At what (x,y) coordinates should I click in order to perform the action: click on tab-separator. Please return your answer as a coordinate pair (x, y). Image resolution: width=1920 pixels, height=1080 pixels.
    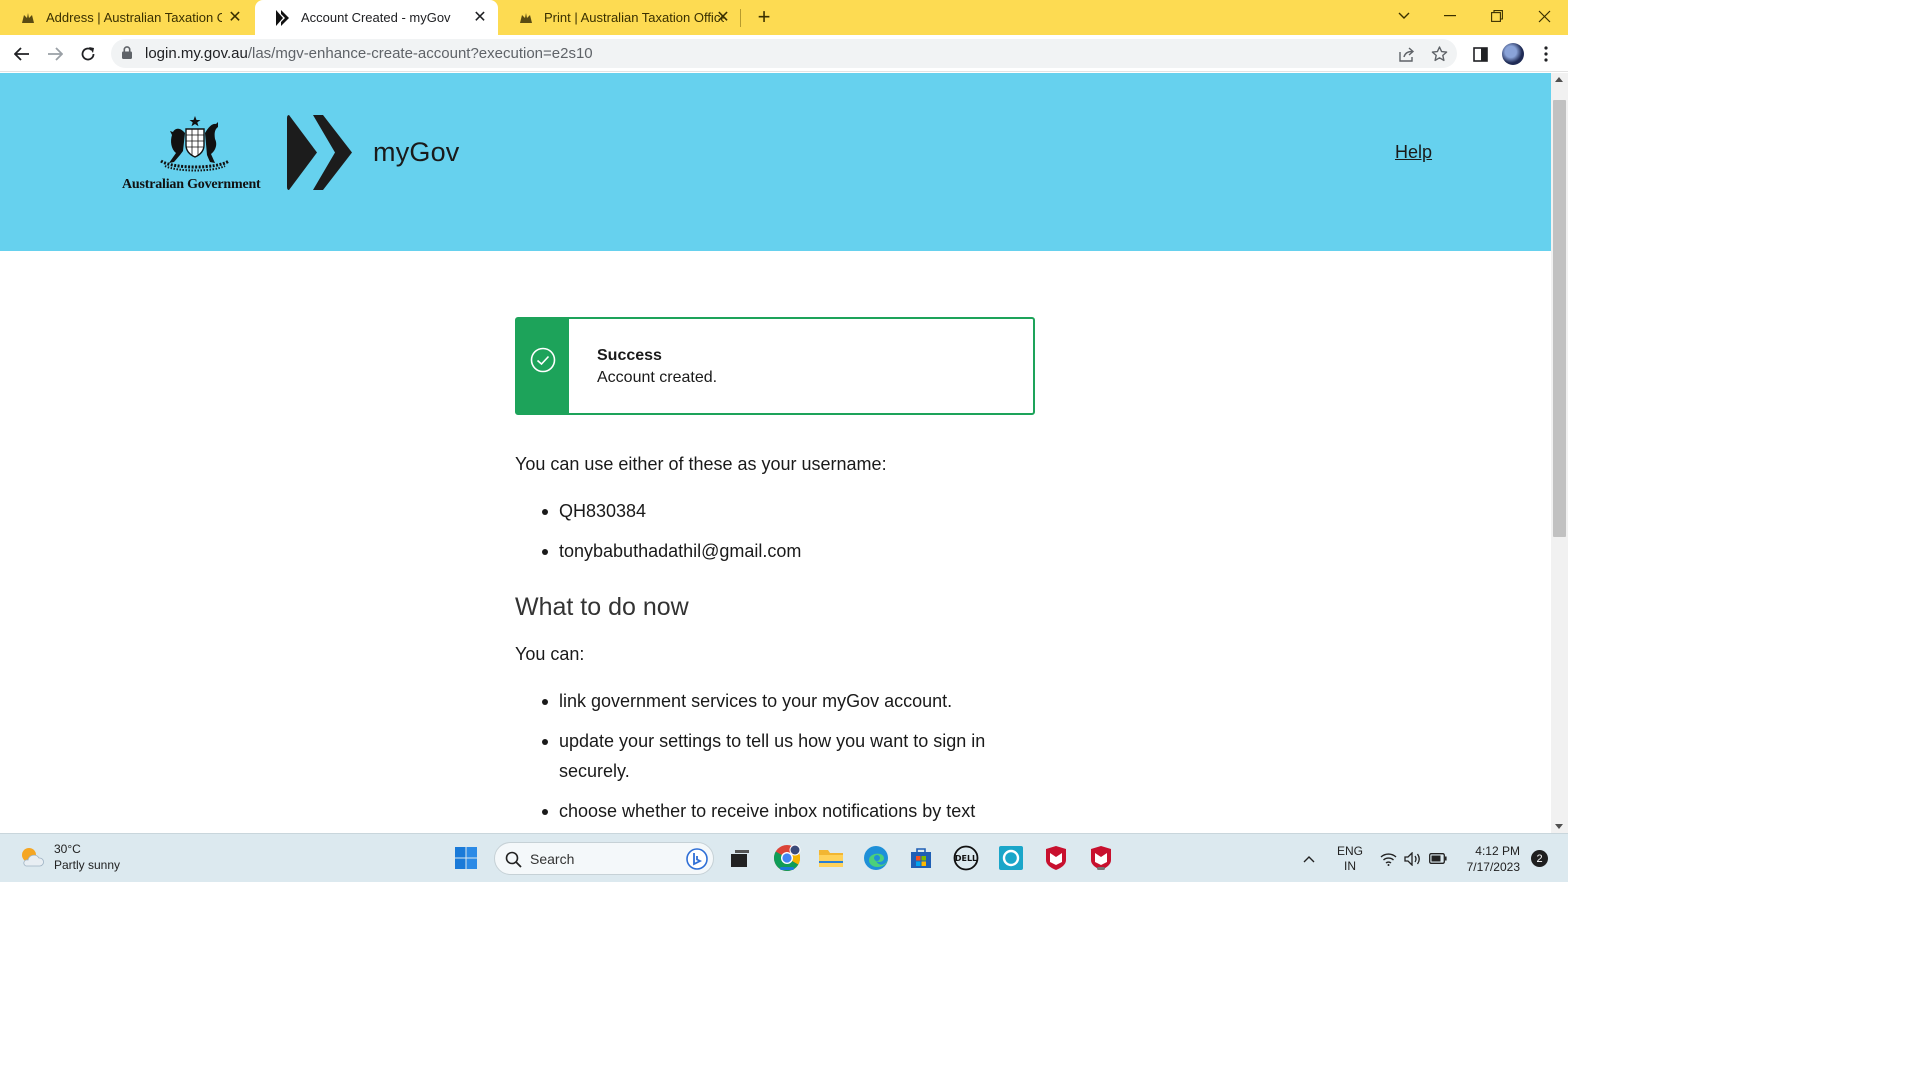
    Looking at the image, I should click on (740, 18).